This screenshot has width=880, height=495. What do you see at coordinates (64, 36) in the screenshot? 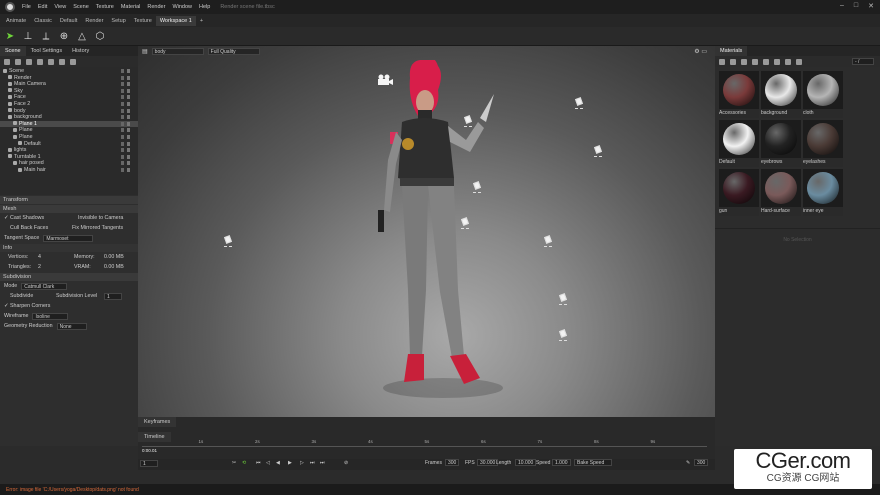
I see `scale-tool-icon: ⊕` at bounding box center [64, 36].